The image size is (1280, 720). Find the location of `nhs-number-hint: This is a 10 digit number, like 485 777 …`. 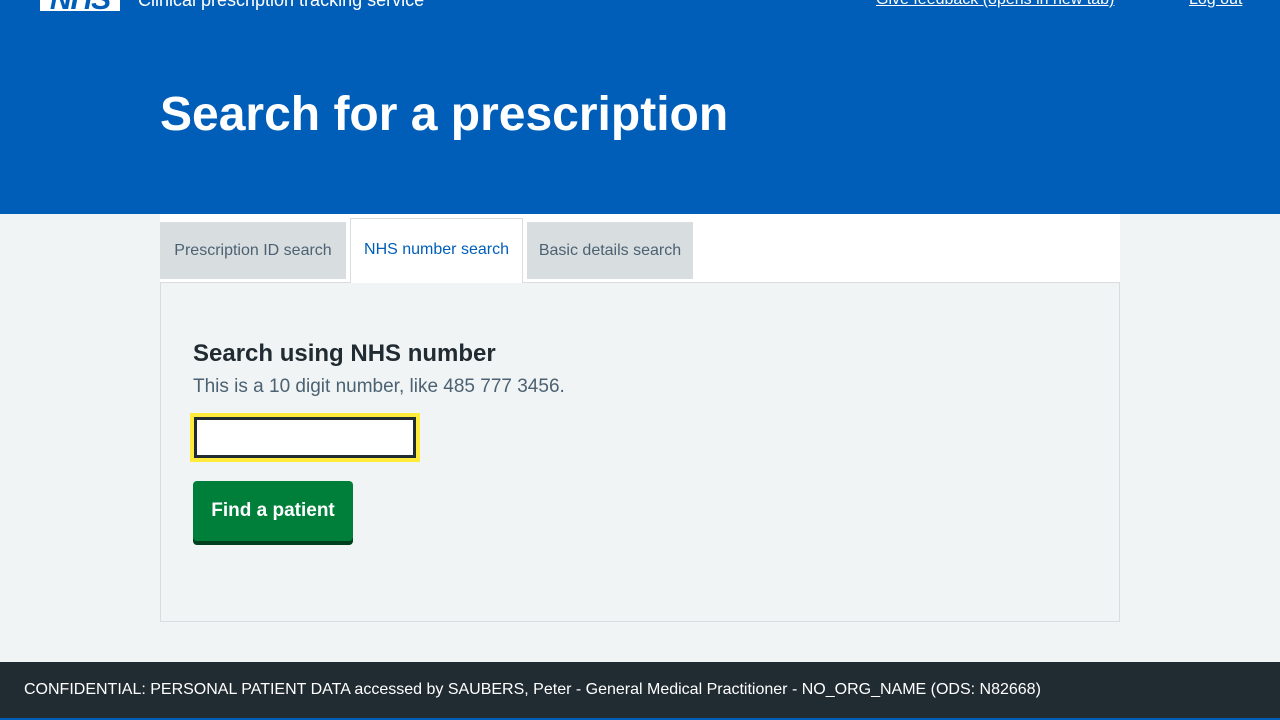

nhs-number-hint: This is a 10 digit number, like 485 777 … is located at coordinates (379, 386).